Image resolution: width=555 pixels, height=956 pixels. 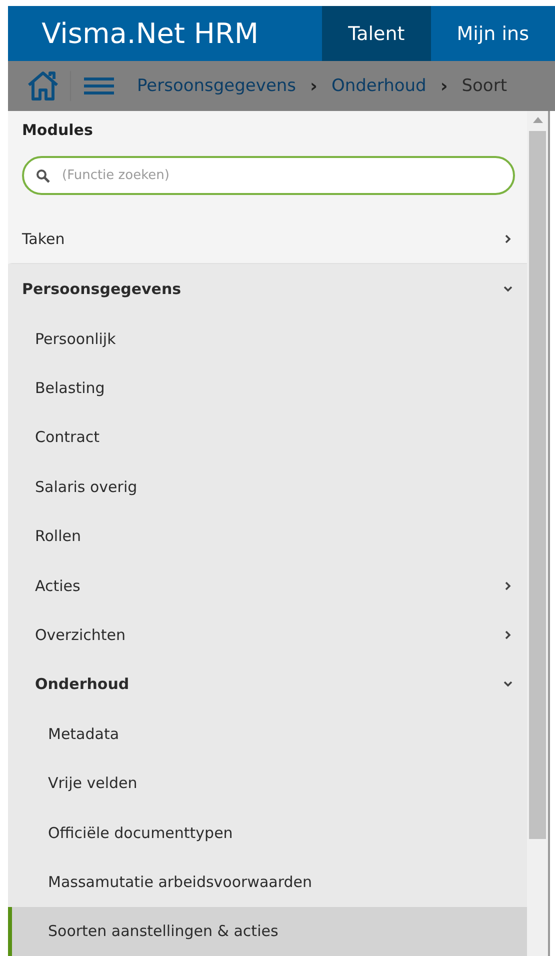 I want to click on menu-icon, so click(x=99, y=86).